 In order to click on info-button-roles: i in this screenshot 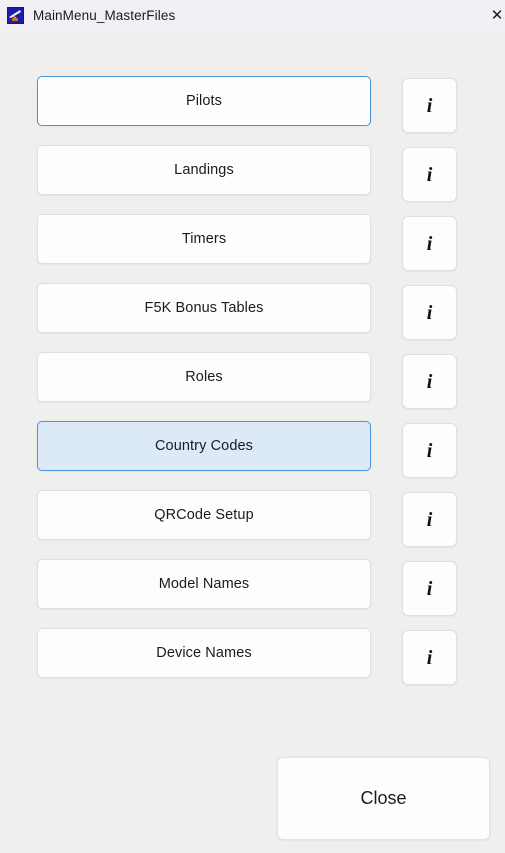, I will do `click(429, 381)`.